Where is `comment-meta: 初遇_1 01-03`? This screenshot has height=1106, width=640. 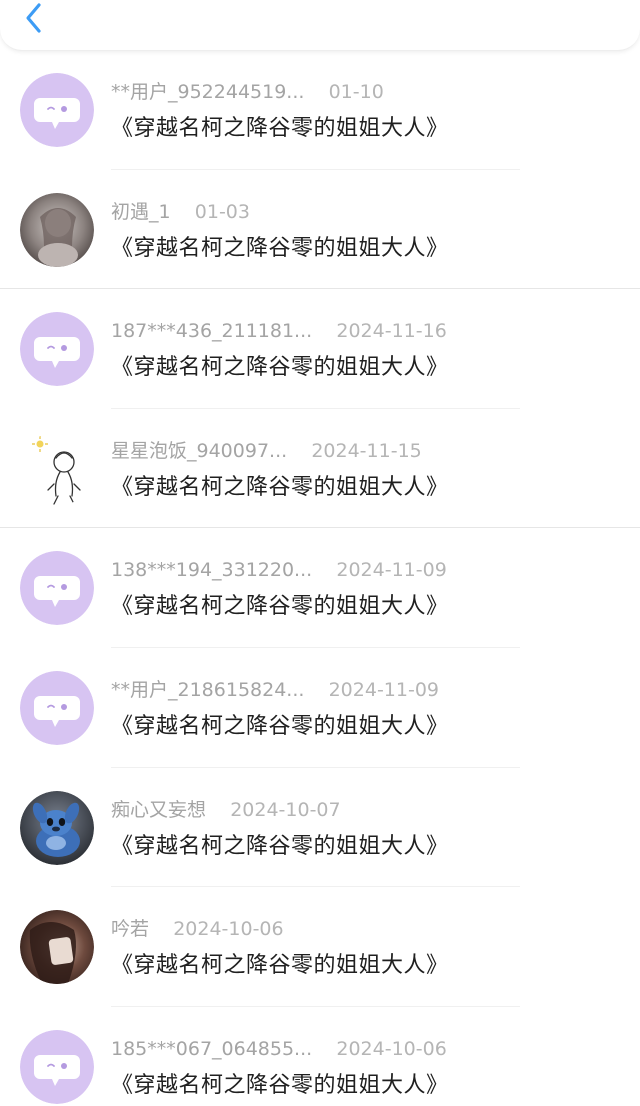
comment-meta: 初遇_1 01-03 is located at coordinates (180, 212).